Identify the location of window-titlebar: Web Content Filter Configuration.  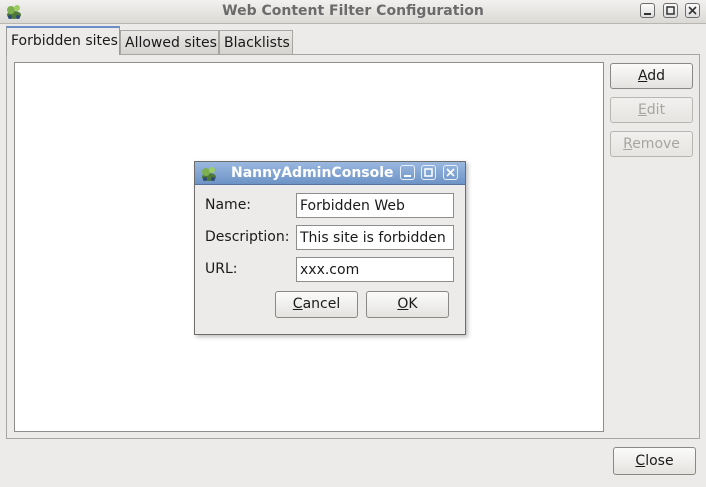
(353, 12).